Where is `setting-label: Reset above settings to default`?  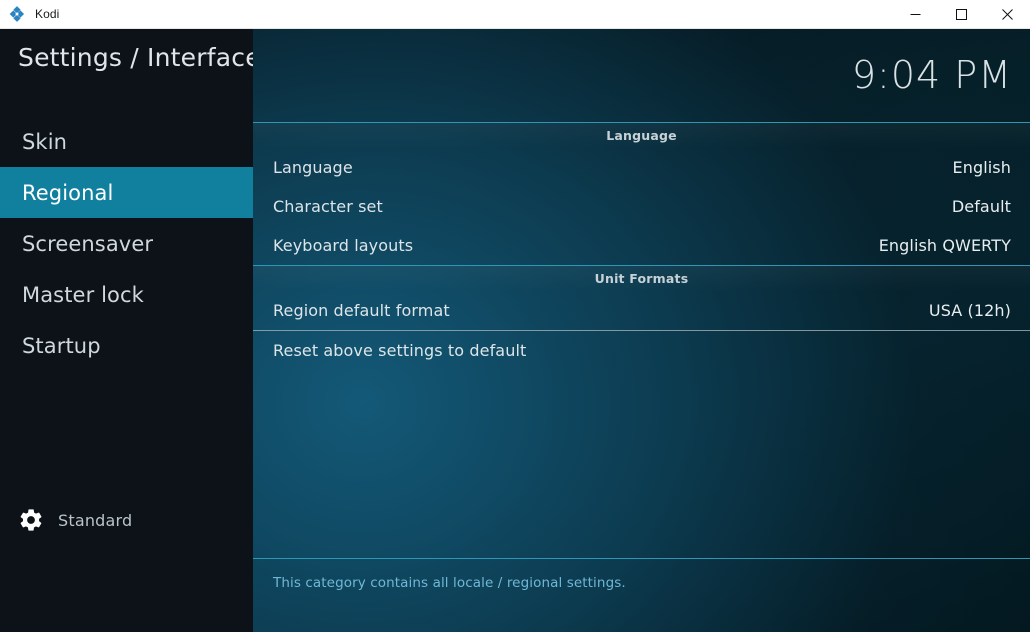
setting-label: Reset above settings to default is located at coordinates (400, 350).